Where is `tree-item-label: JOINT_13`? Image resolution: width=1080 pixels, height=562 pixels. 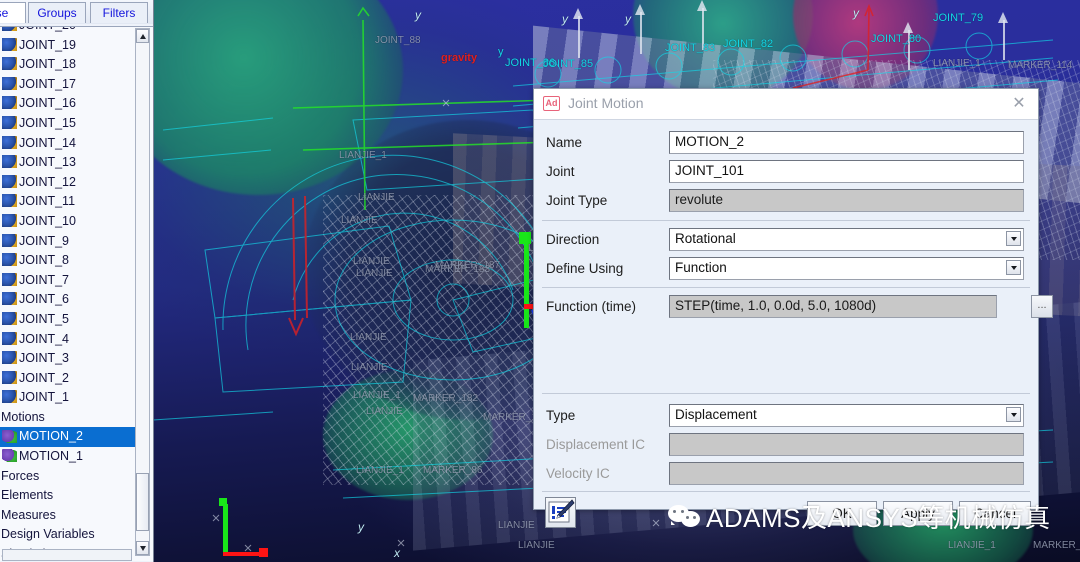
tree-item-label: JOINT_13 is located at coordinates (47, 162).